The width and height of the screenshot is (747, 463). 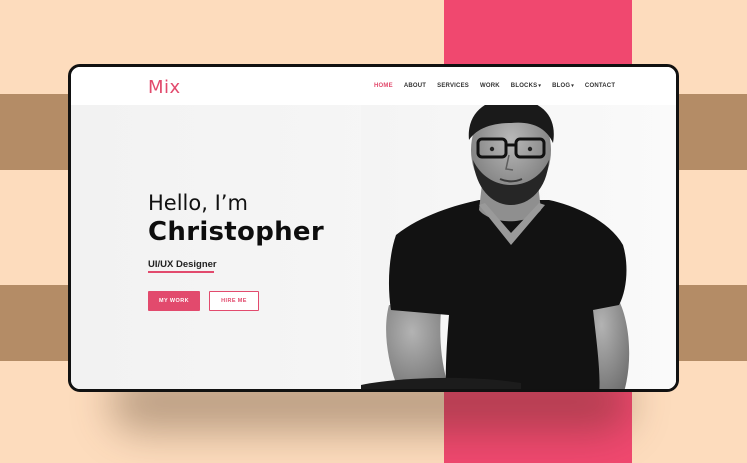 I want to click on nav-item-blocks: BLOCKS▾, so click(x=526, y=86).